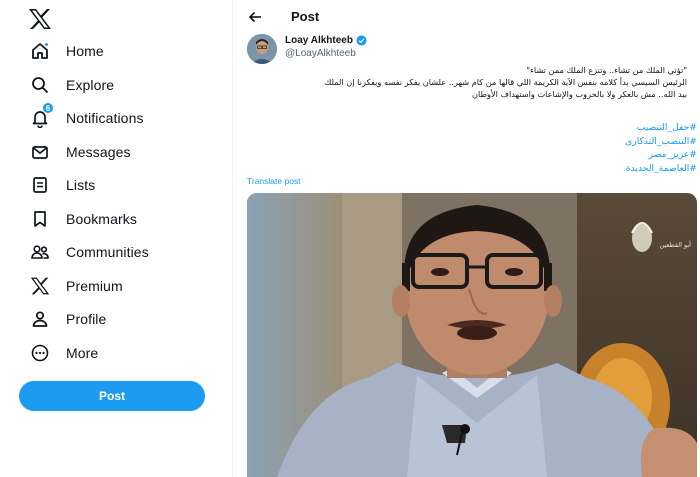 The height and width of the screenshot is (477, 700). I want to click on hashtag-link: #حفل_التنصيب, so click(470, 128).